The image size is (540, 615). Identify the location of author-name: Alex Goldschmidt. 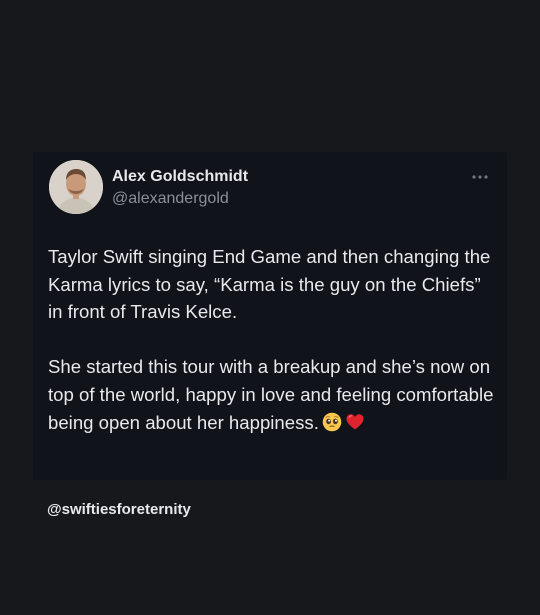
(180, 177).